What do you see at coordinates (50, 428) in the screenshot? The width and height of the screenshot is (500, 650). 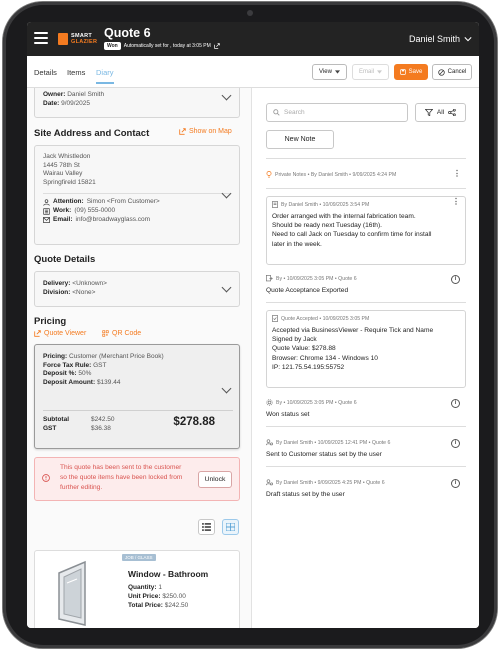 I see `gst-label: GST` at bounding box center [50, 428].